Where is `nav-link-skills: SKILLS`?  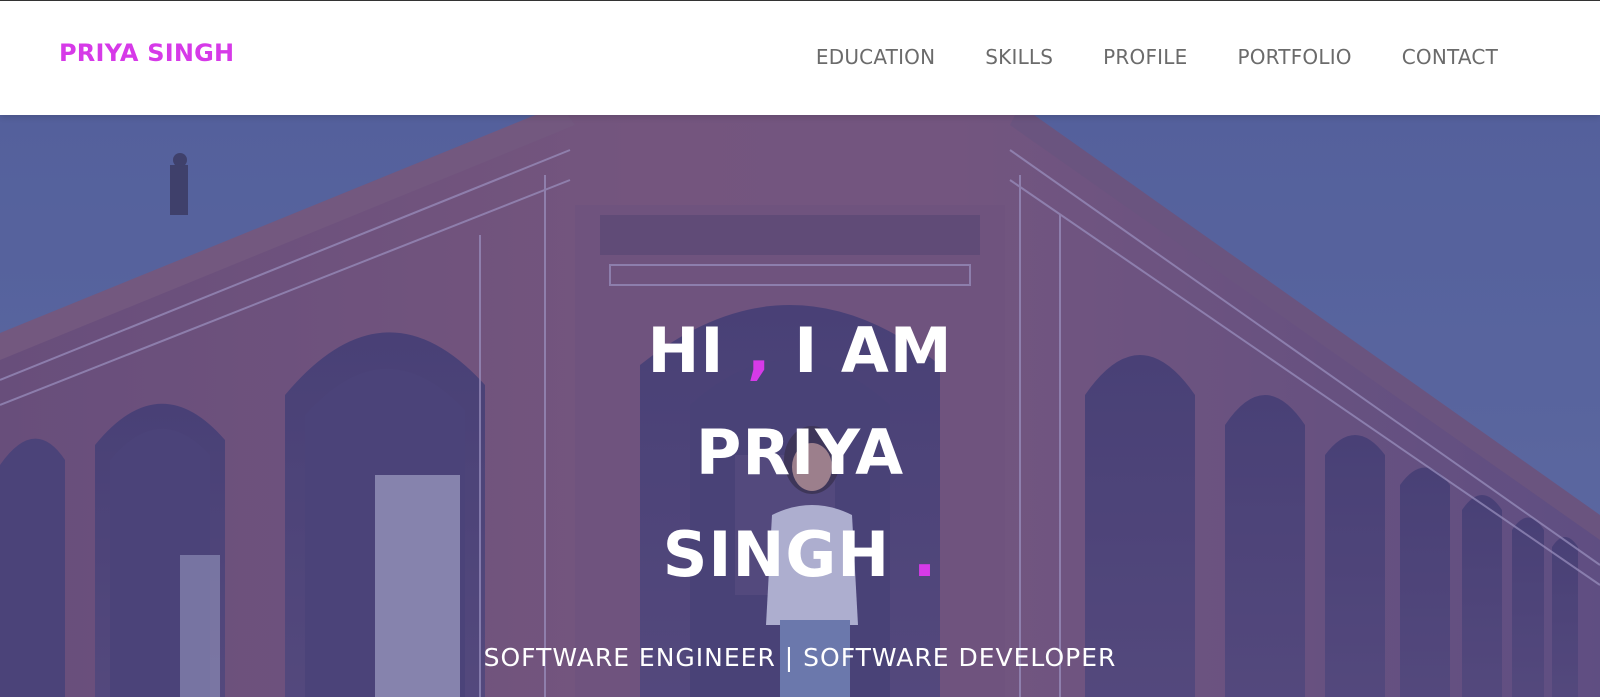
nav-link-skills: SKILLS is located at coordinates (1019, 57).